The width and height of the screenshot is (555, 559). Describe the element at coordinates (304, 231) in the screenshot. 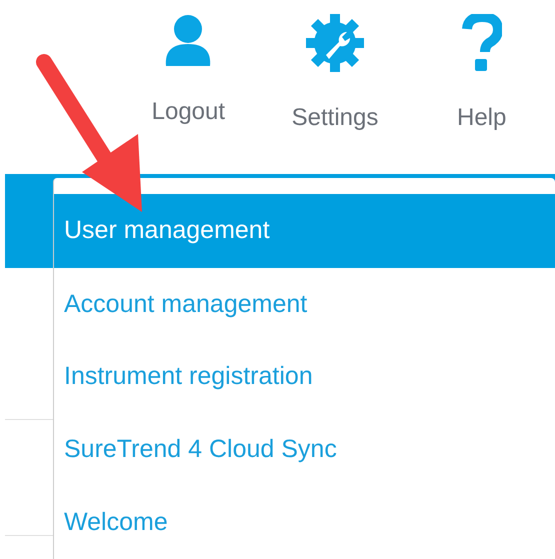

I see `menu-item: User management` at that location.